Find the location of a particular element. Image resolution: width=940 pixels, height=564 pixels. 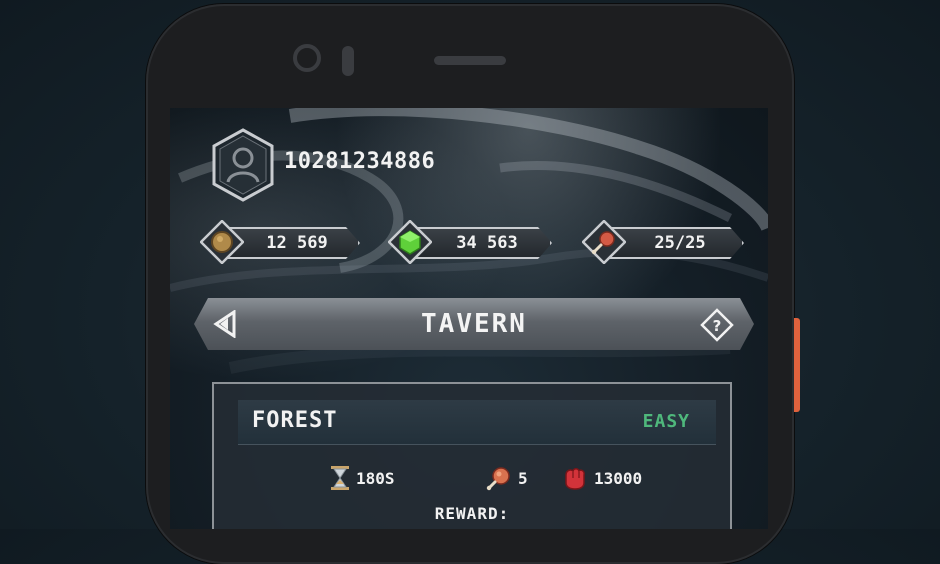

earpiece-speaker is located at coordinates (470, 60).